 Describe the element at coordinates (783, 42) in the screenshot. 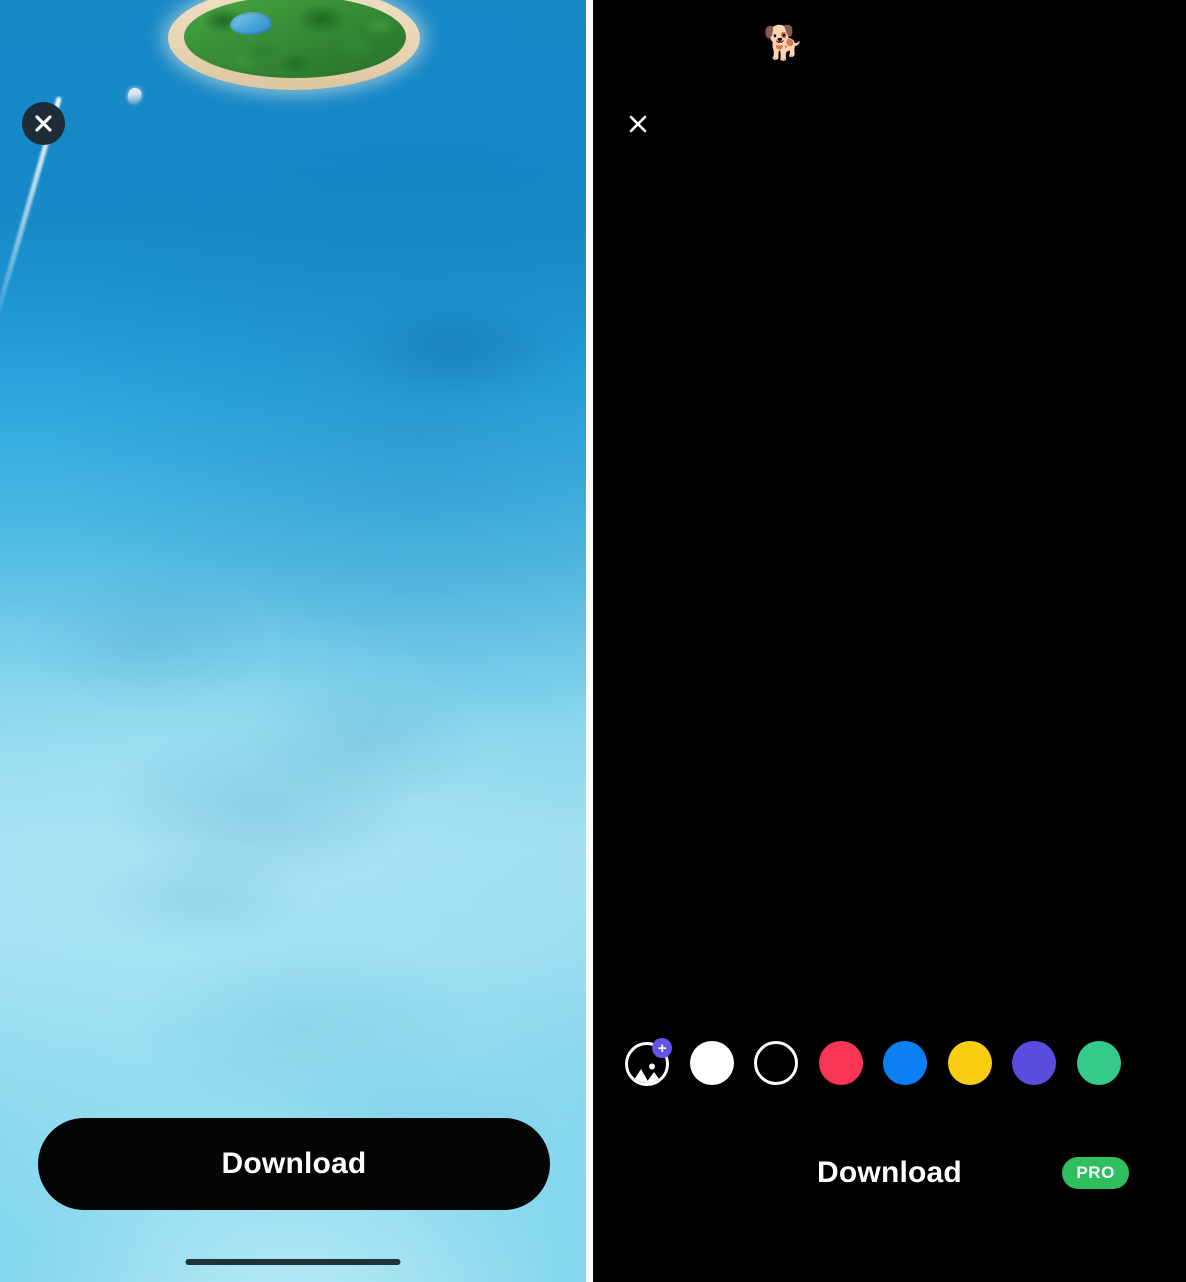

I see `shiba-inu-emoji-icon: 🐕` at that location.